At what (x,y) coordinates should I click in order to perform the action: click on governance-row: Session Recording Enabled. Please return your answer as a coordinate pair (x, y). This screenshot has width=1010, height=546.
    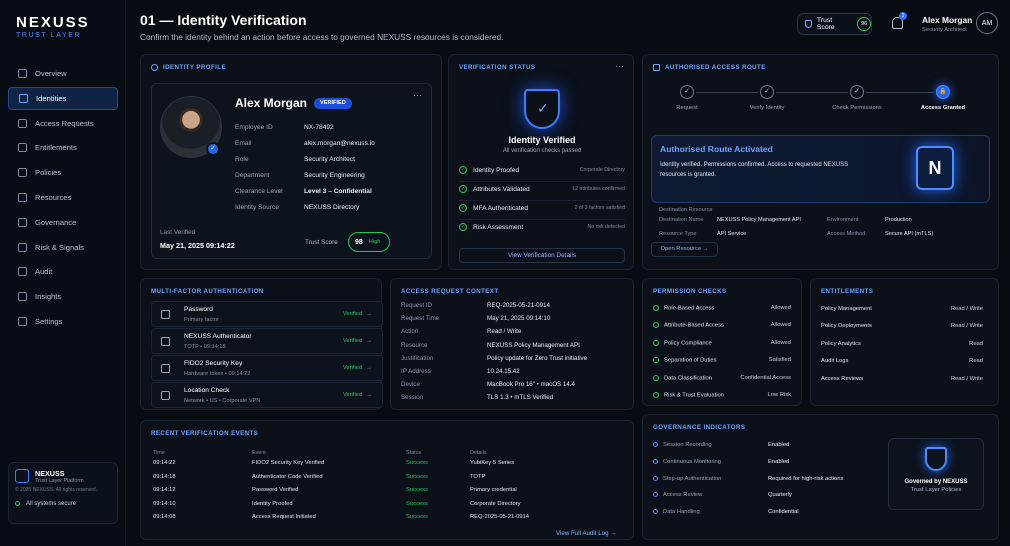
    Looking at the image, I should click on (763, 445).